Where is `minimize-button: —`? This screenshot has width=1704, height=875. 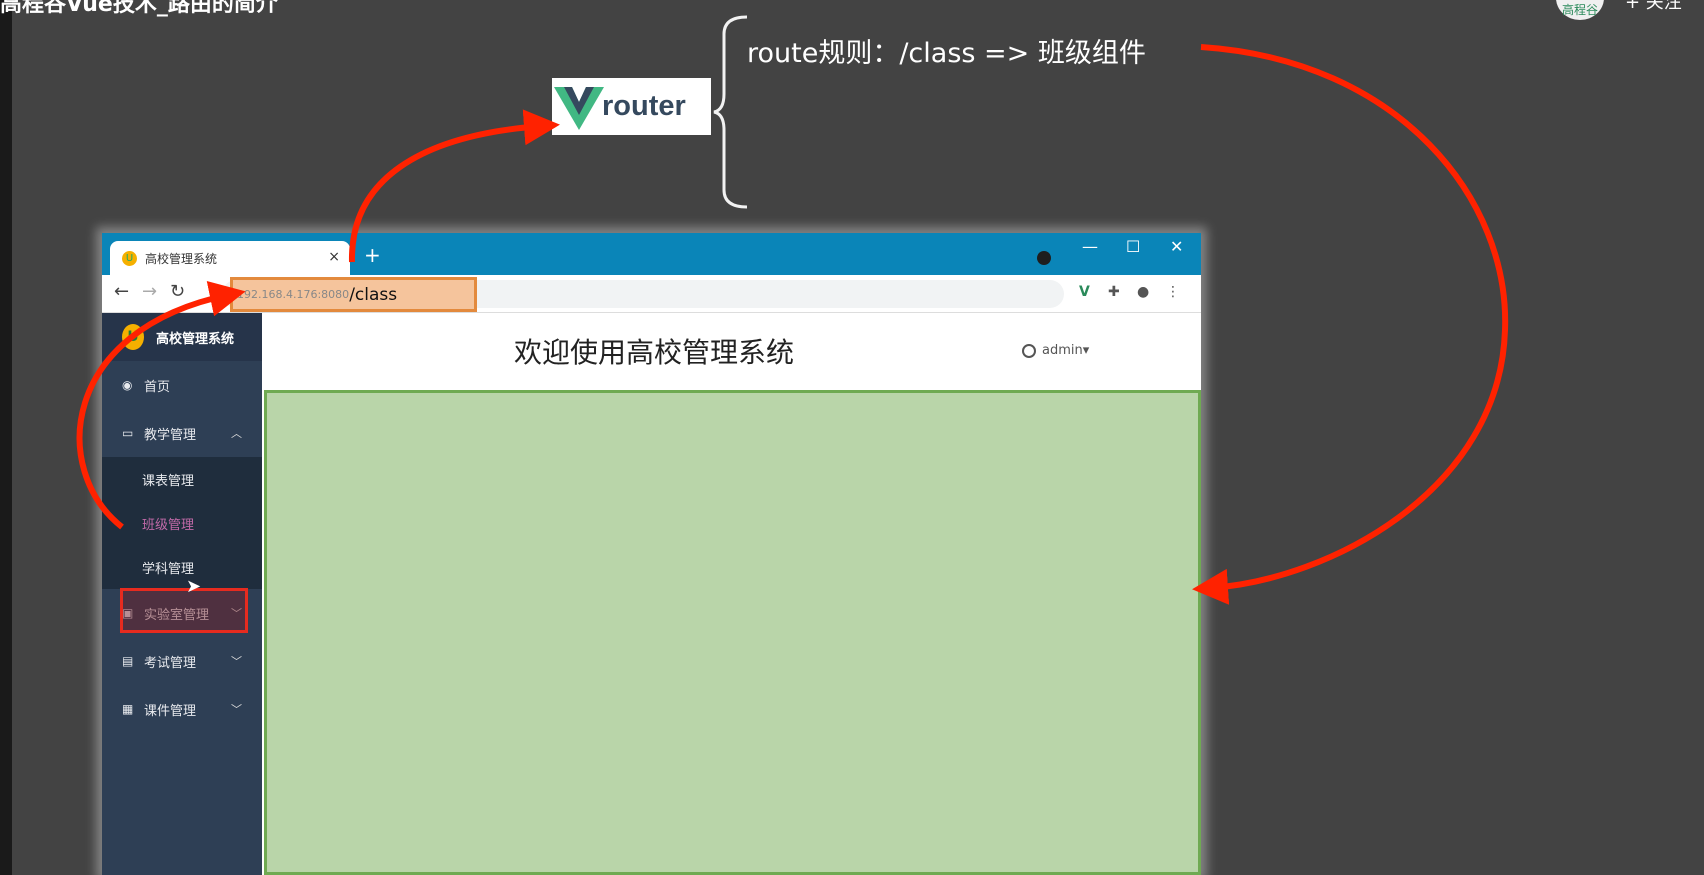
minimize-button: — is located at coordinates (1090, 246).